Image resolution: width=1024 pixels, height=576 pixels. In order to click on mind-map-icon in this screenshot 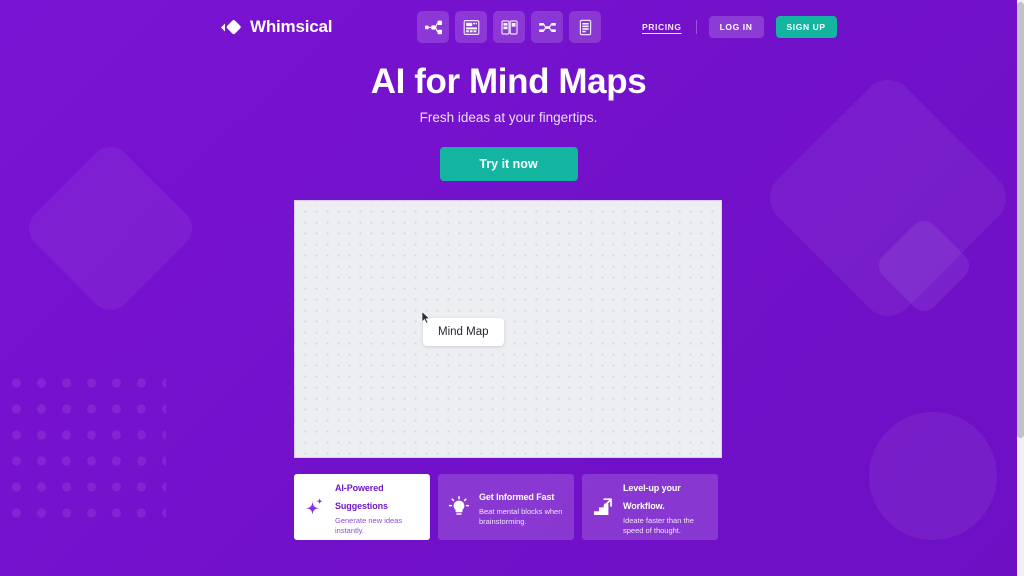, I will do `click(433, 27)`.